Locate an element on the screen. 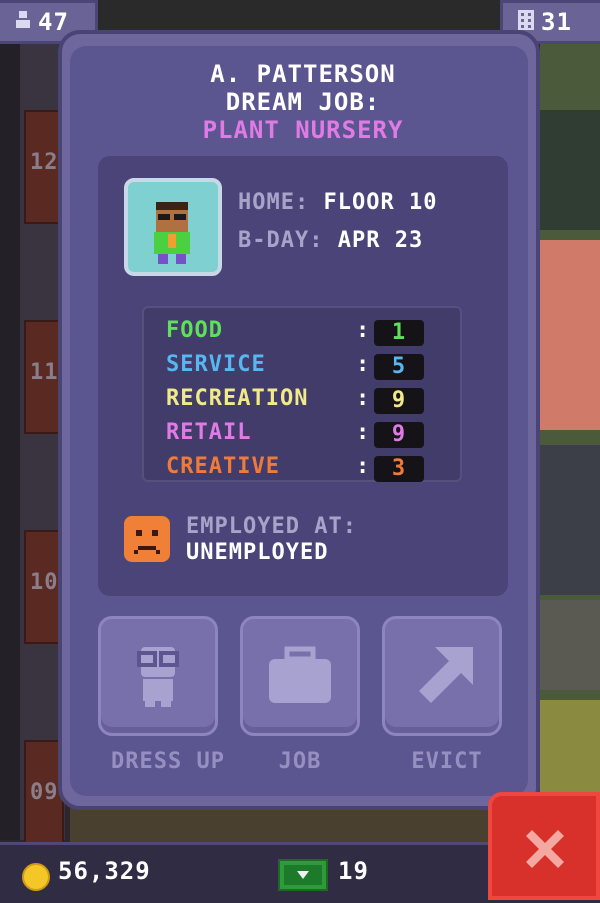 This screenshot has width=600, height=903. coin-icon is located at coordinates (36, 877).